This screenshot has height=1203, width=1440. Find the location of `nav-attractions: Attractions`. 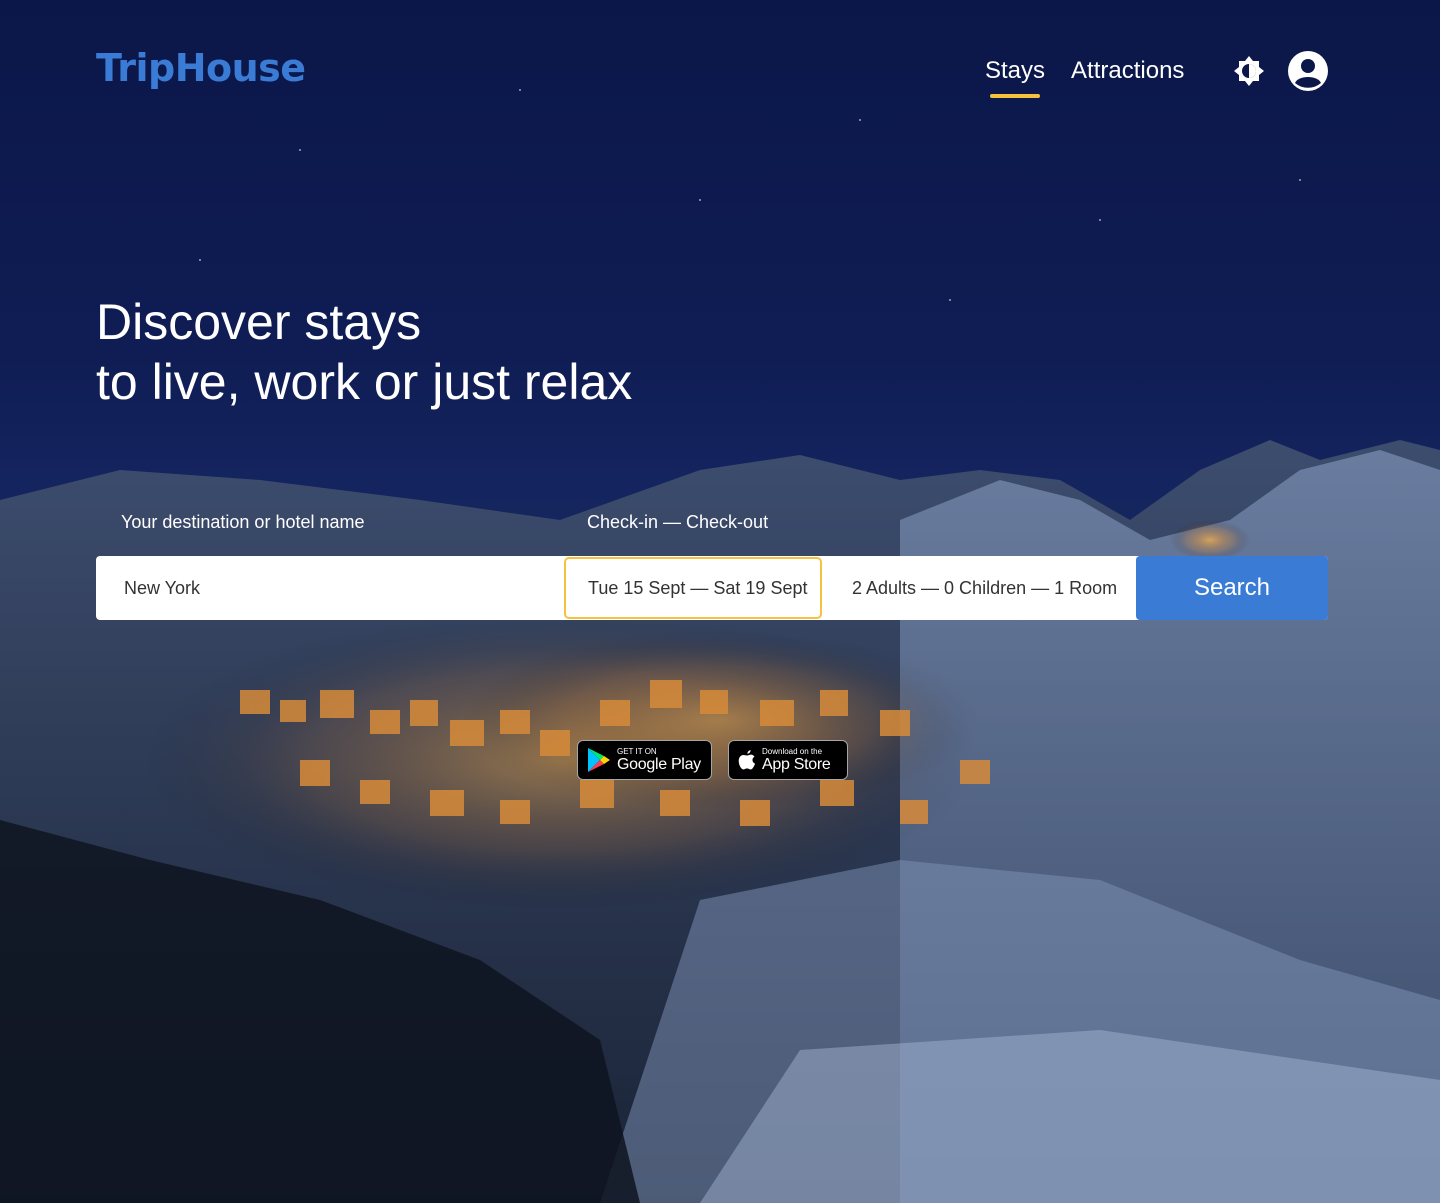

nav-attractions: Attractions is located at coordinates (1127, 71).